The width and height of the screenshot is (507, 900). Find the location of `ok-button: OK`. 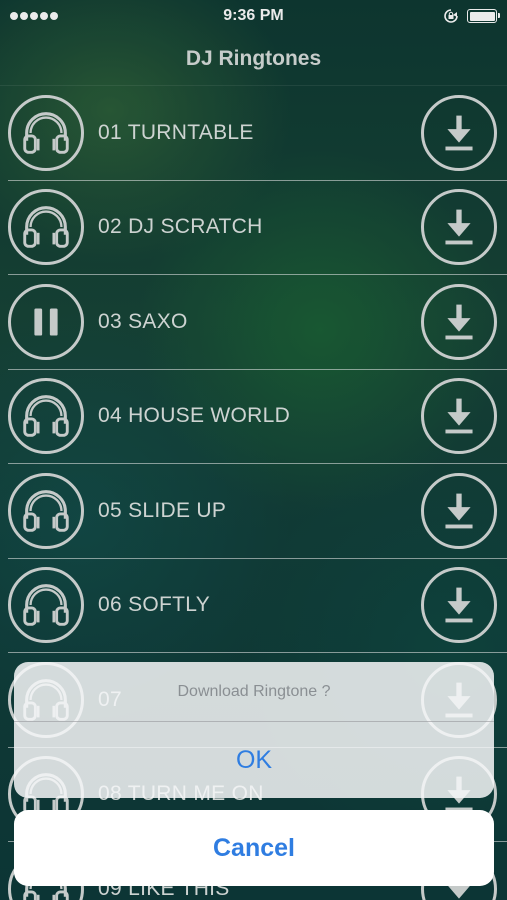

ok-button: OK is located at coordinates (254, 760).